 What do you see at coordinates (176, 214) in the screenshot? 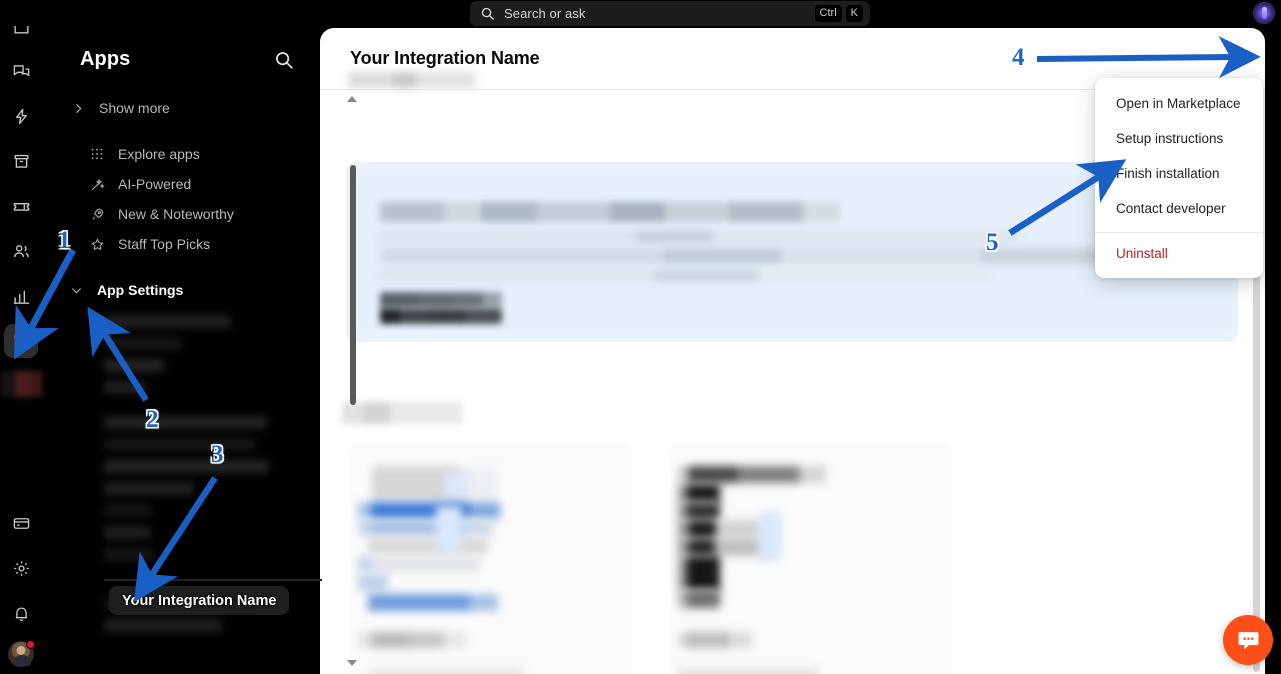
I see `sidebar-item-label: New & Noteworthy` at bounding box center [176, 214].